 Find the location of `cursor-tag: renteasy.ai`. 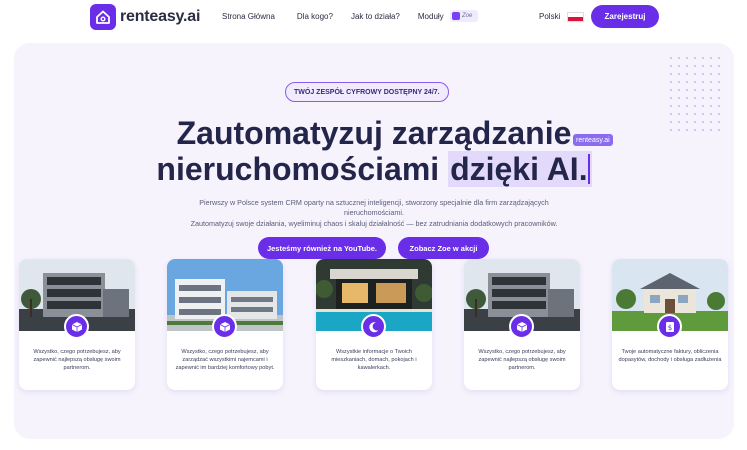

cursor-tag: renteasy.ai is located at coordinates (593, 140).